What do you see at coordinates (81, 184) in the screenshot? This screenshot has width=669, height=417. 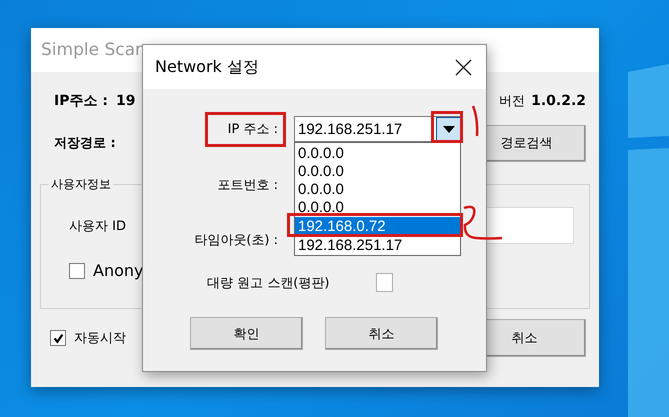 I see `group-title: 사용자정보` at bounding box center [81, 184].